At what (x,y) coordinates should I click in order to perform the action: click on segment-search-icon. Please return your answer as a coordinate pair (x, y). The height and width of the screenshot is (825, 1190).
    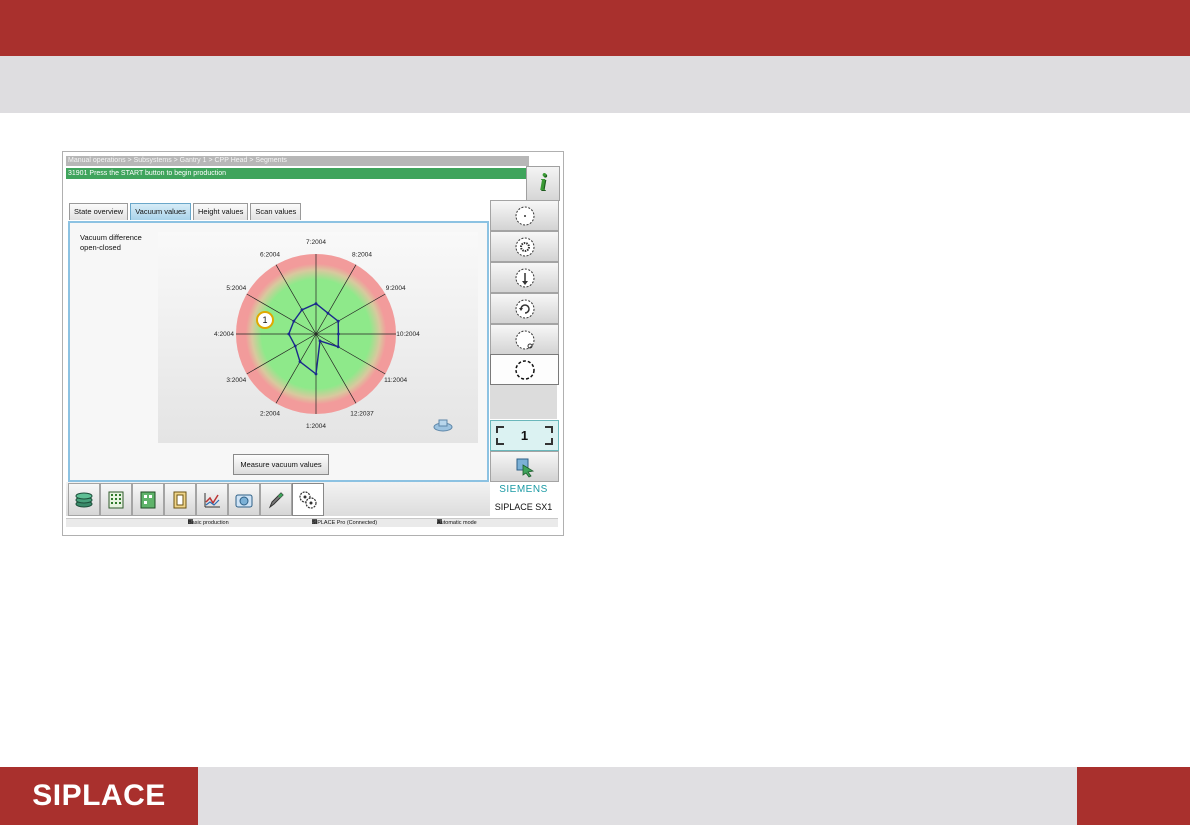
    Looking at the image, I should click on (524, 339).